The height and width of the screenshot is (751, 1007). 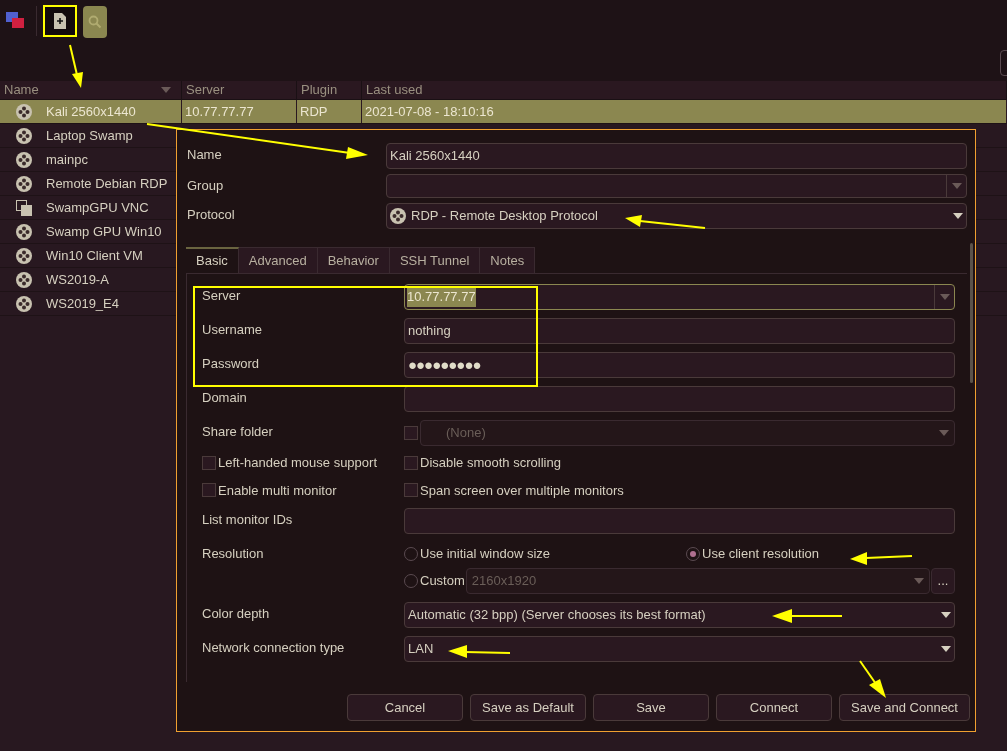 I want to click on name-field: Kali 2560x1440, so click(x=676, y=156).